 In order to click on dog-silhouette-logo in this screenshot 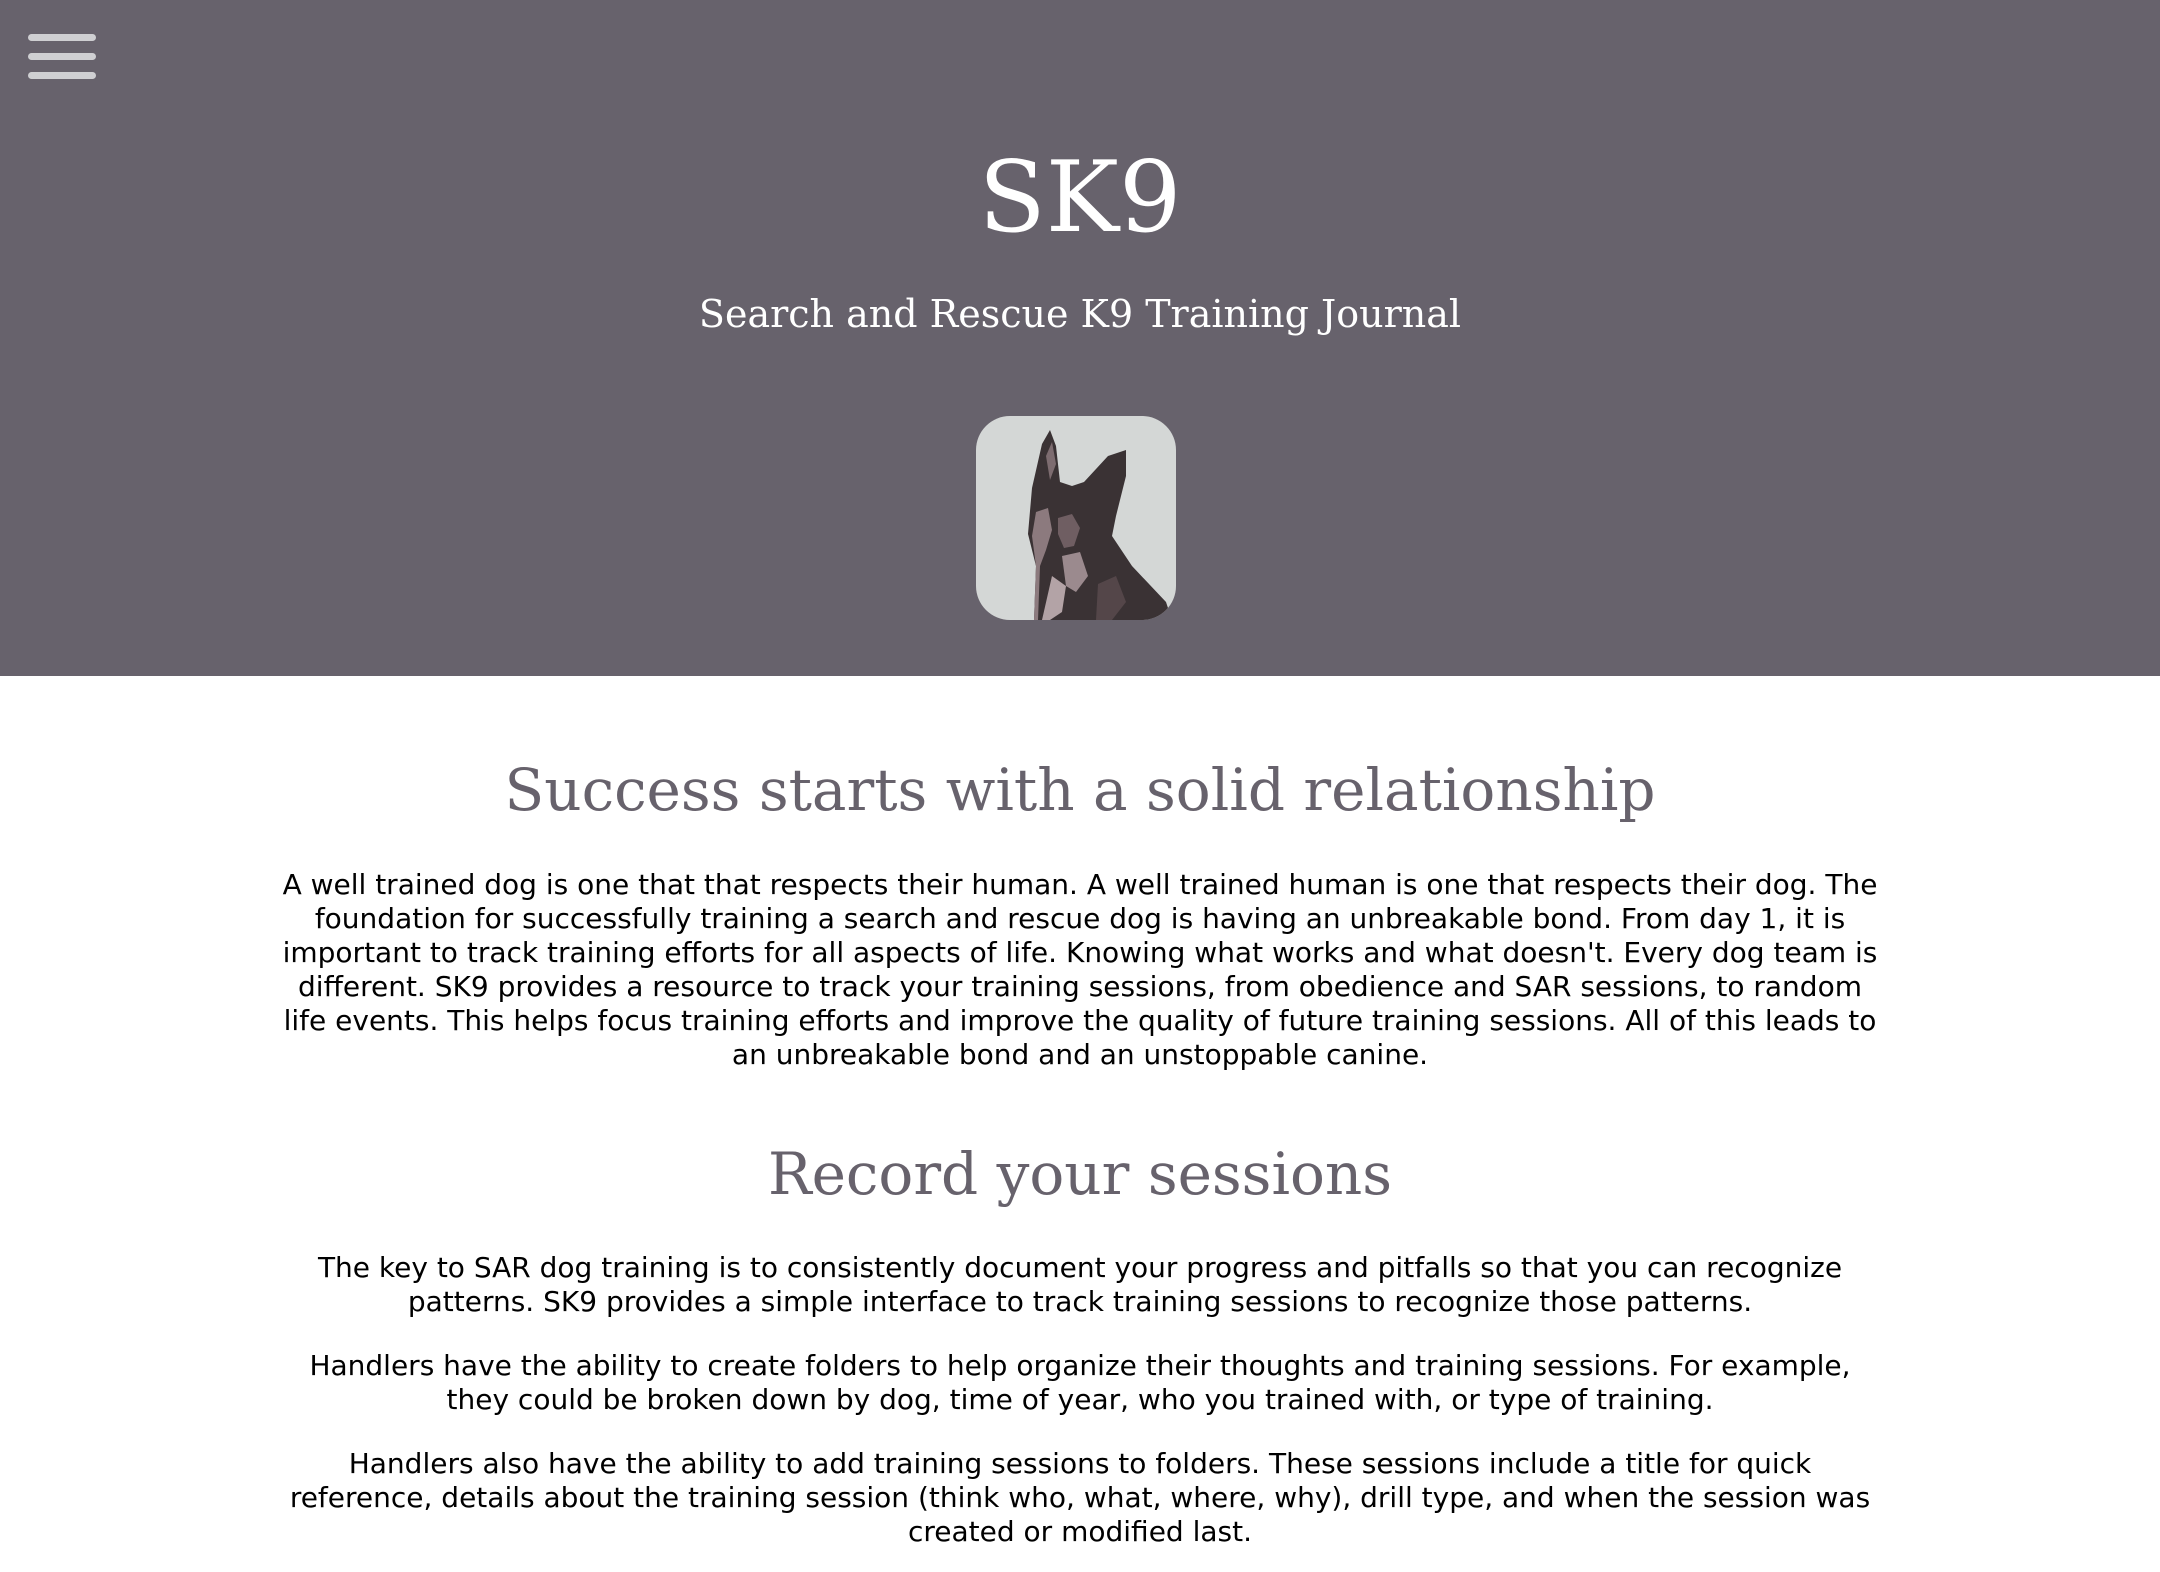, I will do `click(1076, 518)`.